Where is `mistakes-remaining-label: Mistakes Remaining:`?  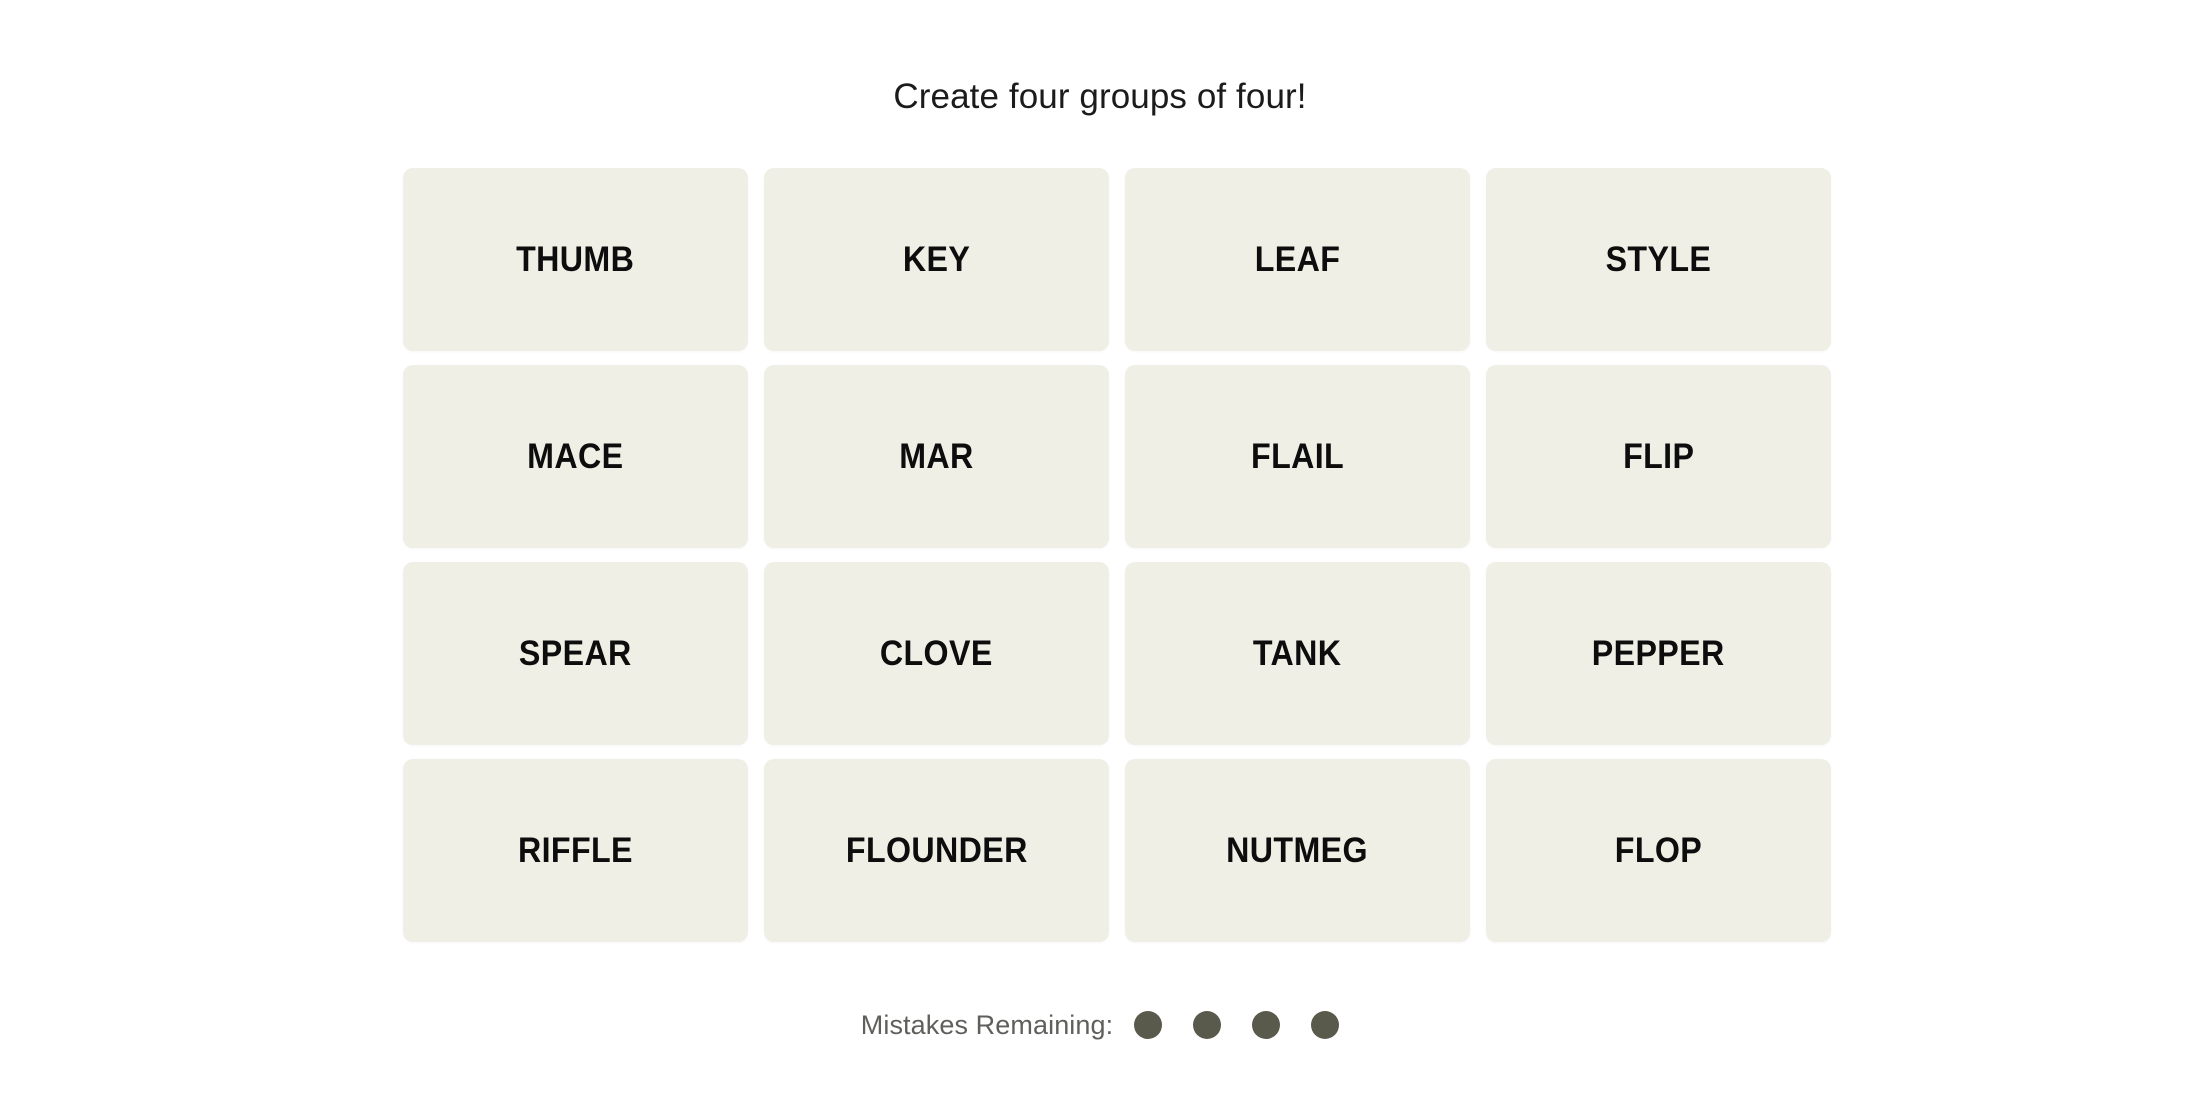
mistakes-remaining-label: Mistakes Remaining: is located at coordinates (987, 1025).